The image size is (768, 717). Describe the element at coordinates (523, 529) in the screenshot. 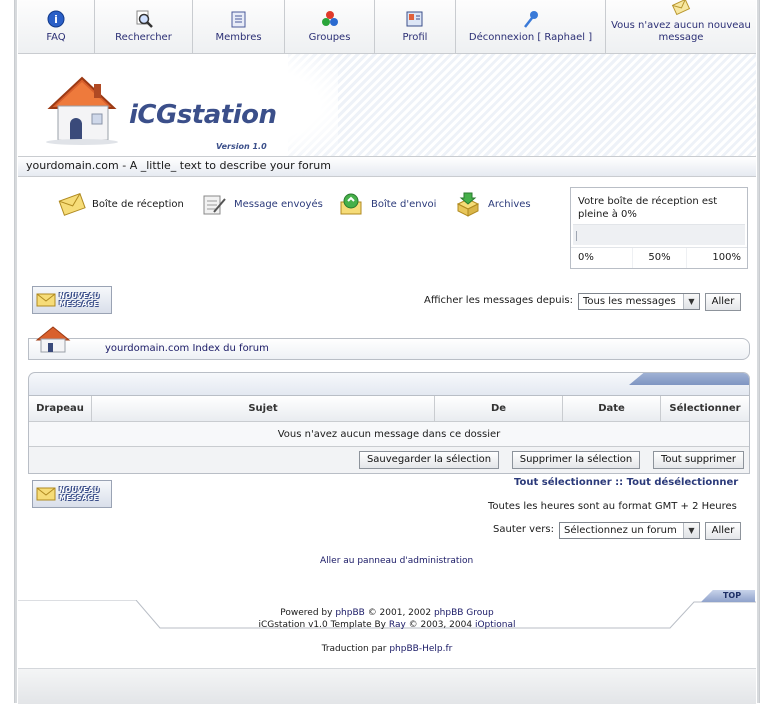

I see `jump-label: Sauter vers:` at that location.